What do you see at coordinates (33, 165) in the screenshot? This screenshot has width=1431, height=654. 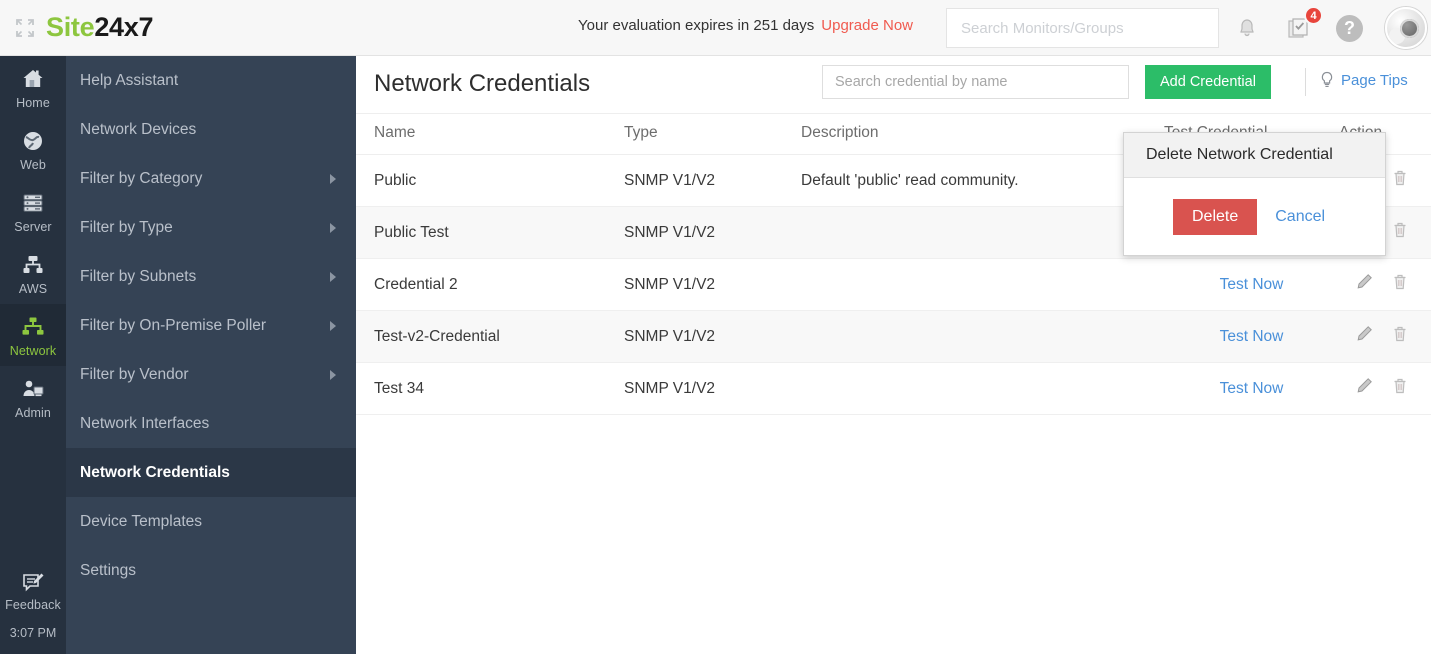 I see `sidebar-label-web: Web` at bounding box center [33, 165].